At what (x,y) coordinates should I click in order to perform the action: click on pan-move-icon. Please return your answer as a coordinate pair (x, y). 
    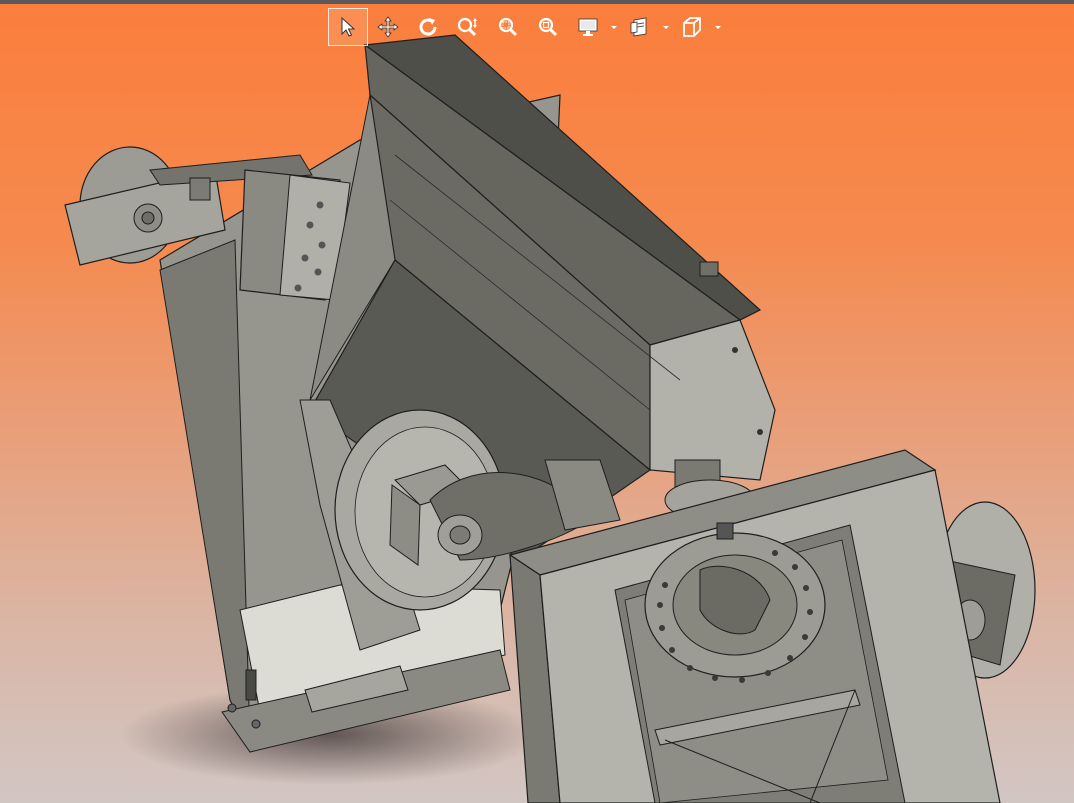
    Looking at the image, I should click on (388, 27).